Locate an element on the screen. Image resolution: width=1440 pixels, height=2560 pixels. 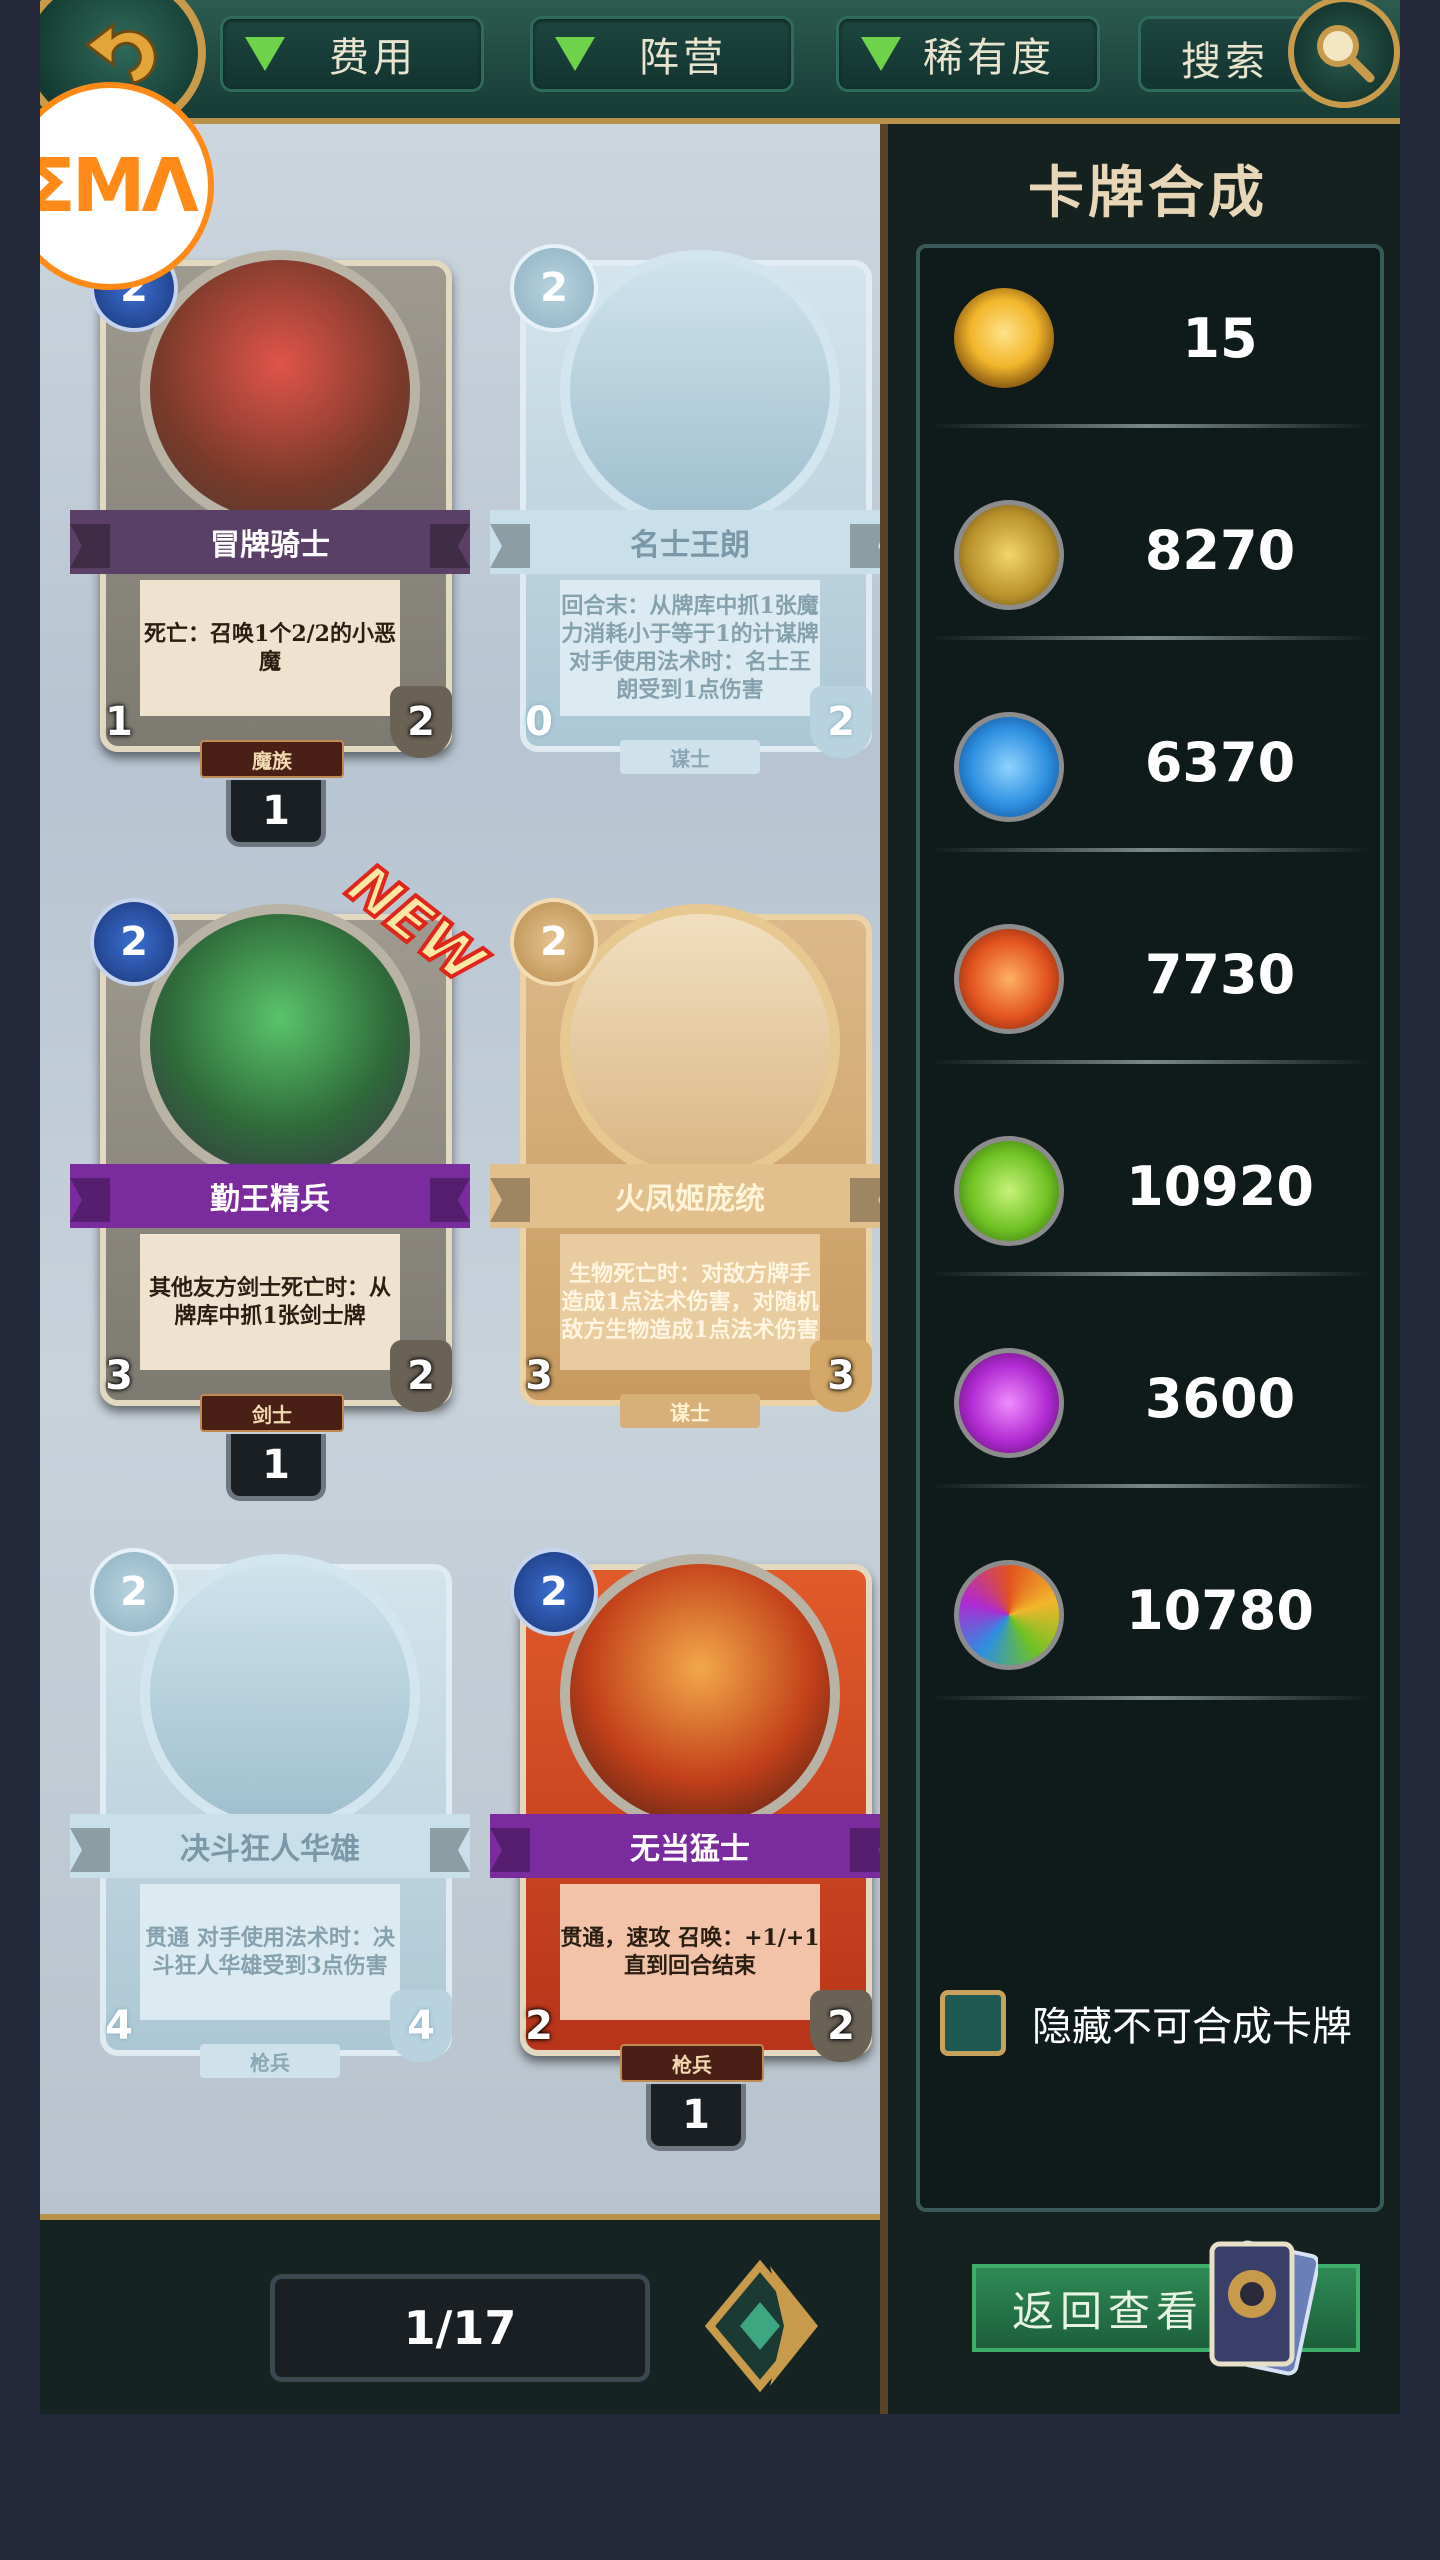
card-item: 2 NEW 勤王精兵 其他友方剑士死亡时：从牌库中抓1张剑士牌 3 2 剑士 1 is located at coordinates (284, 1174).